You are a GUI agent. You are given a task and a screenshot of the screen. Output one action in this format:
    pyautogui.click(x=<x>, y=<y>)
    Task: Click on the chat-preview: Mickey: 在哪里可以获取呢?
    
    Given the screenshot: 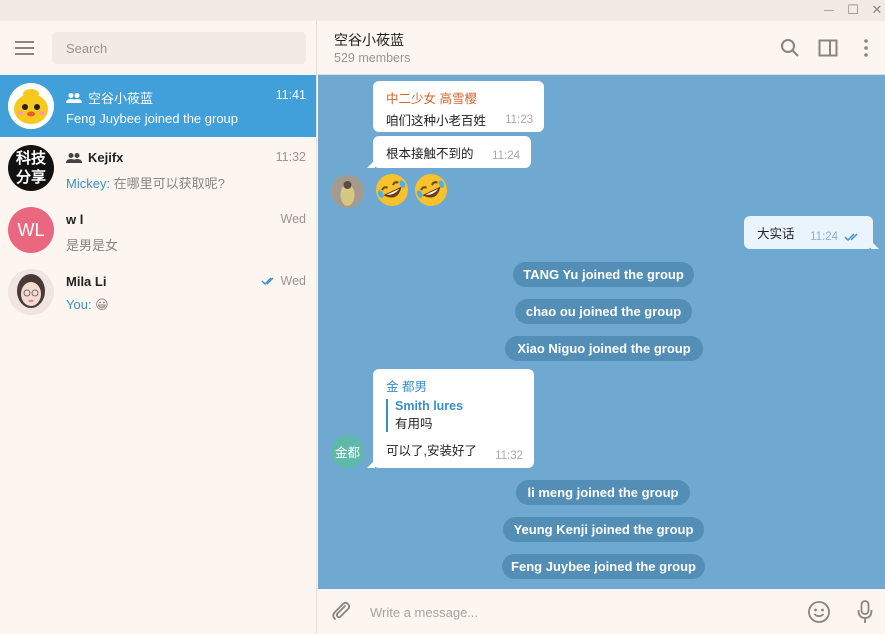 What is the action you would take?
    pyautogui.click(x=145, y=182)
    